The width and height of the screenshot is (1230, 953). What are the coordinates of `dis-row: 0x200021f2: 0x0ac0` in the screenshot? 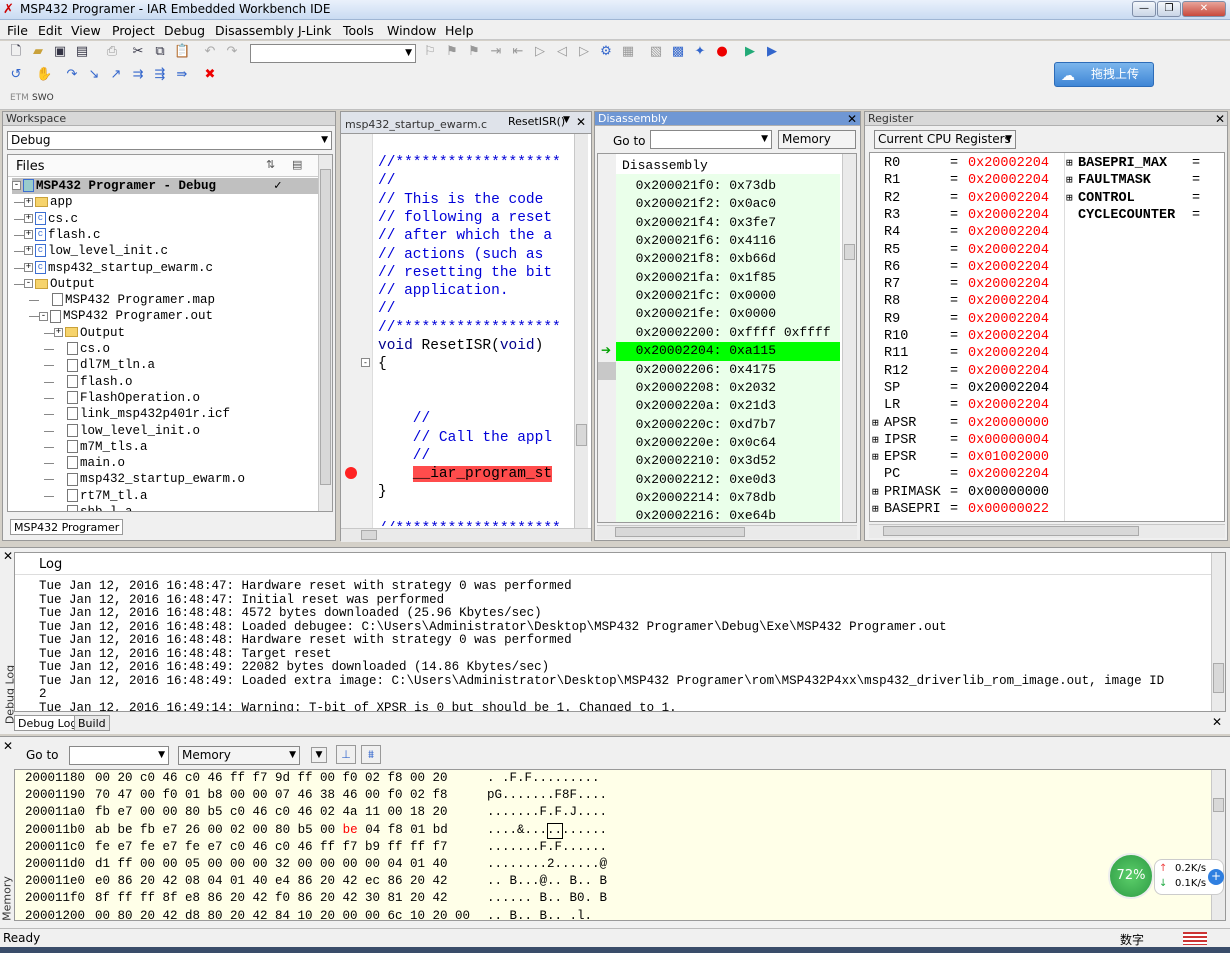 It's located at (731, 204).